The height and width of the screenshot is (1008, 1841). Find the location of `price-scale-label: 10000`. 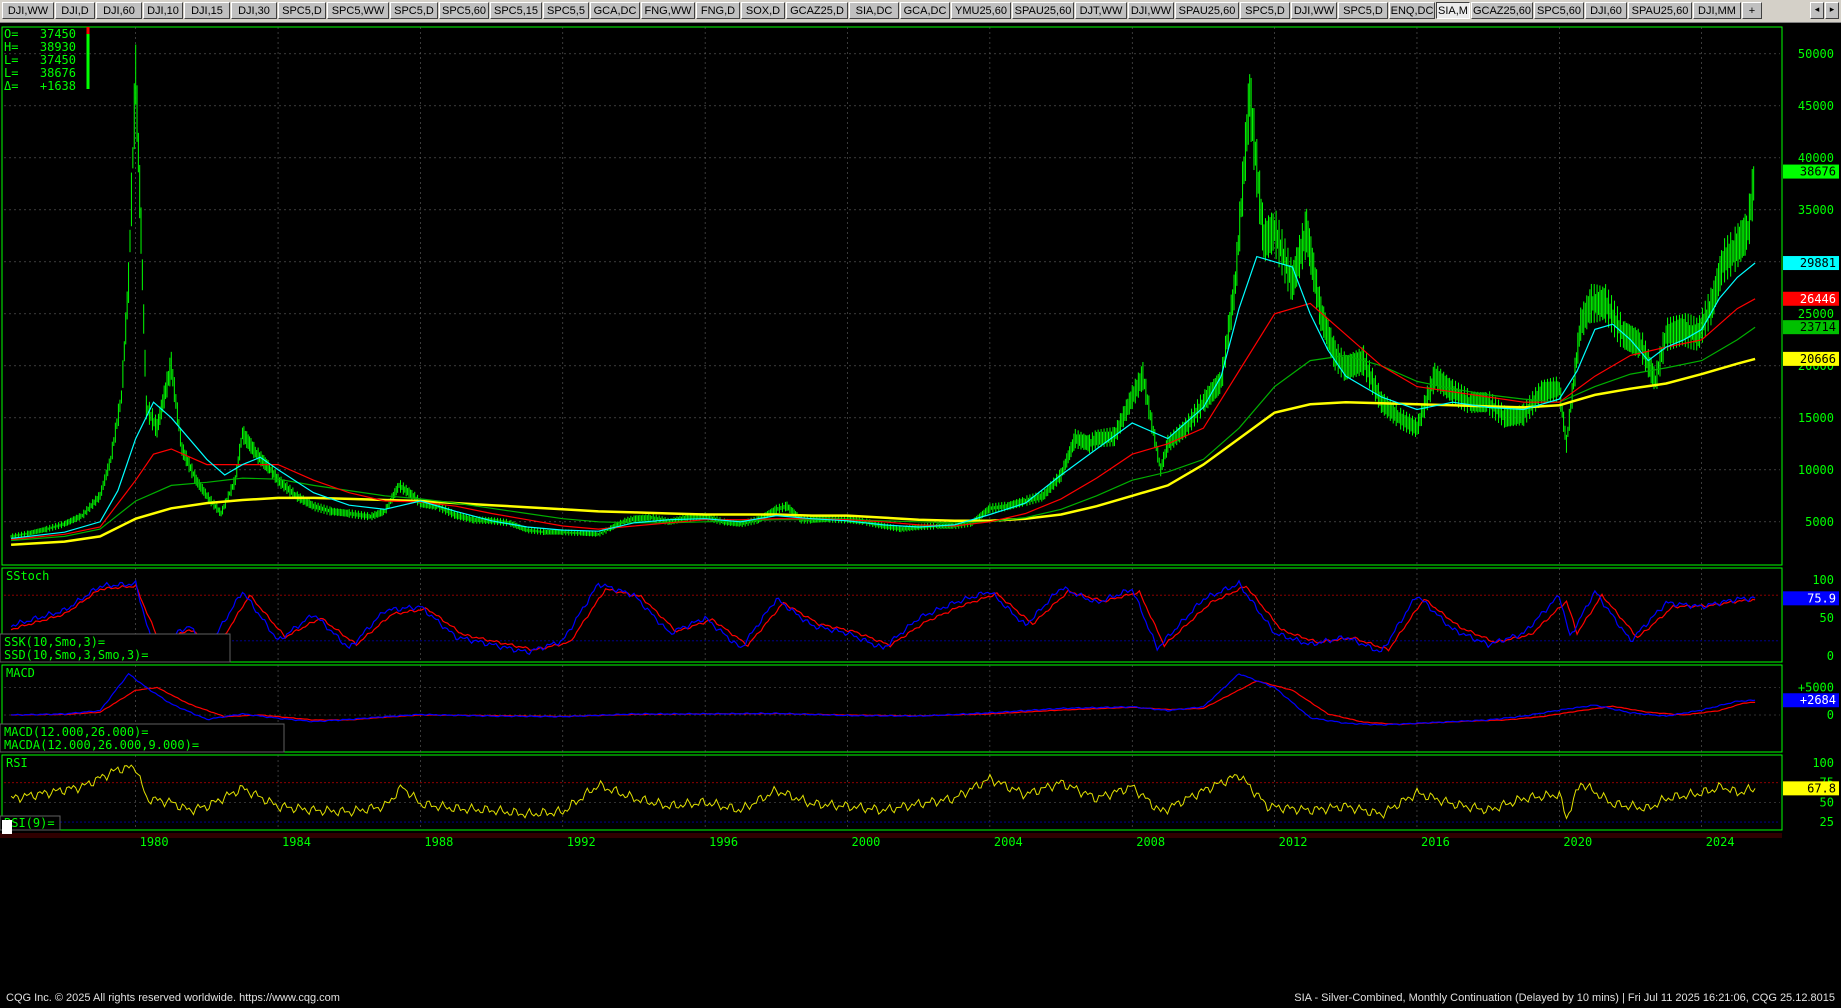

price-scale-label: 10000 is located at coordinates (1816, 470).